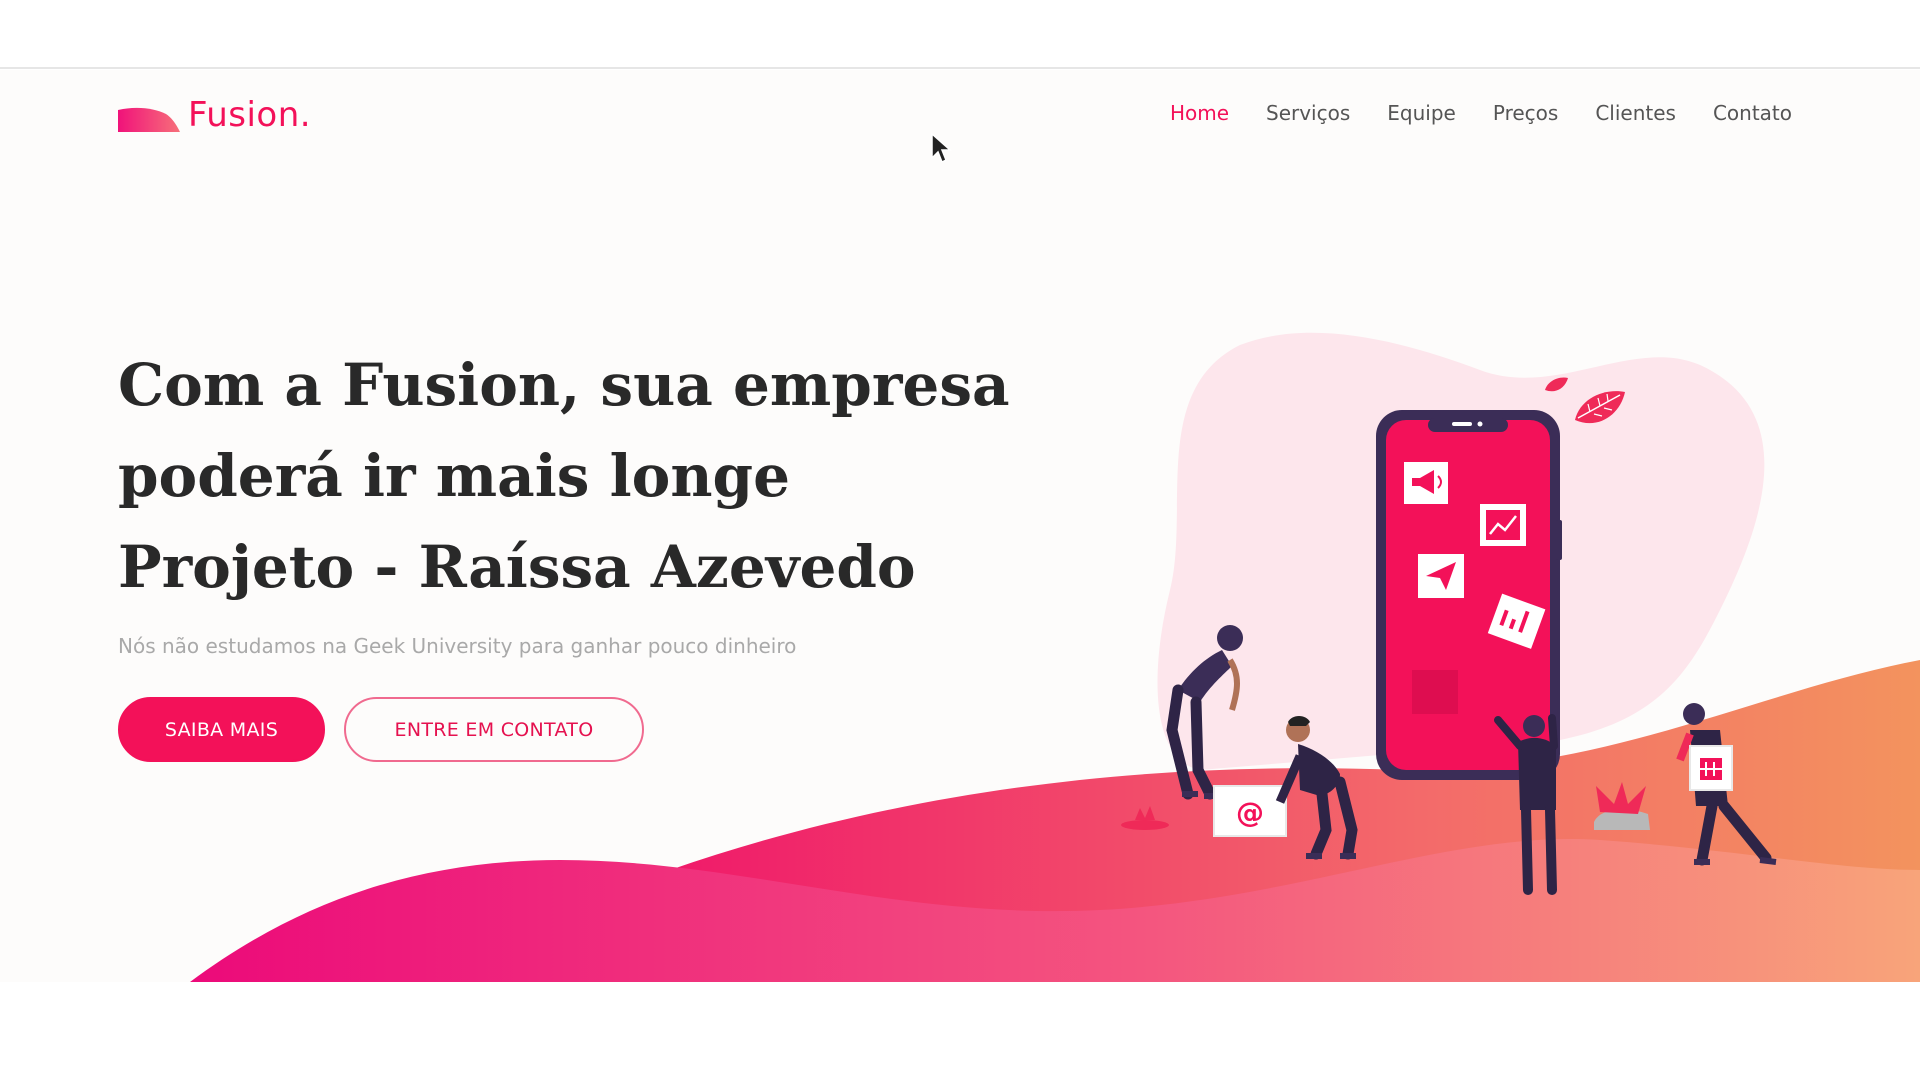 This screenshot has height=1080, width=1920. What do you see at coordinates (1204, 712) in the screenshot?
I see `person-woman-illustration` at bounding box center [1204, 712].